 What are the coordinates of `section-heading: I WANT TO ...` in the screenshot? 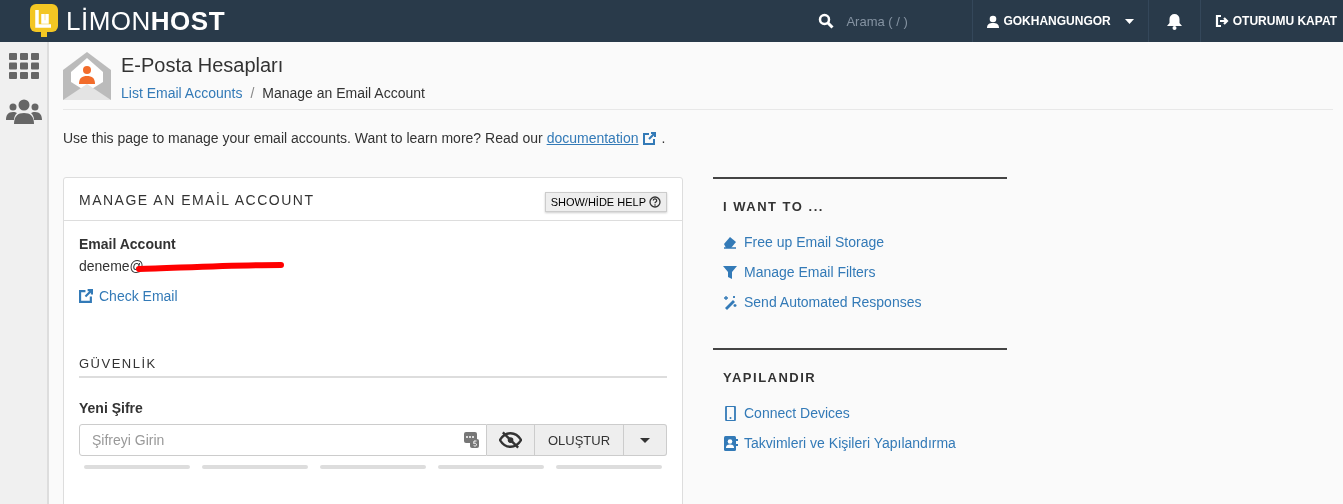 It's located at (774, 206).